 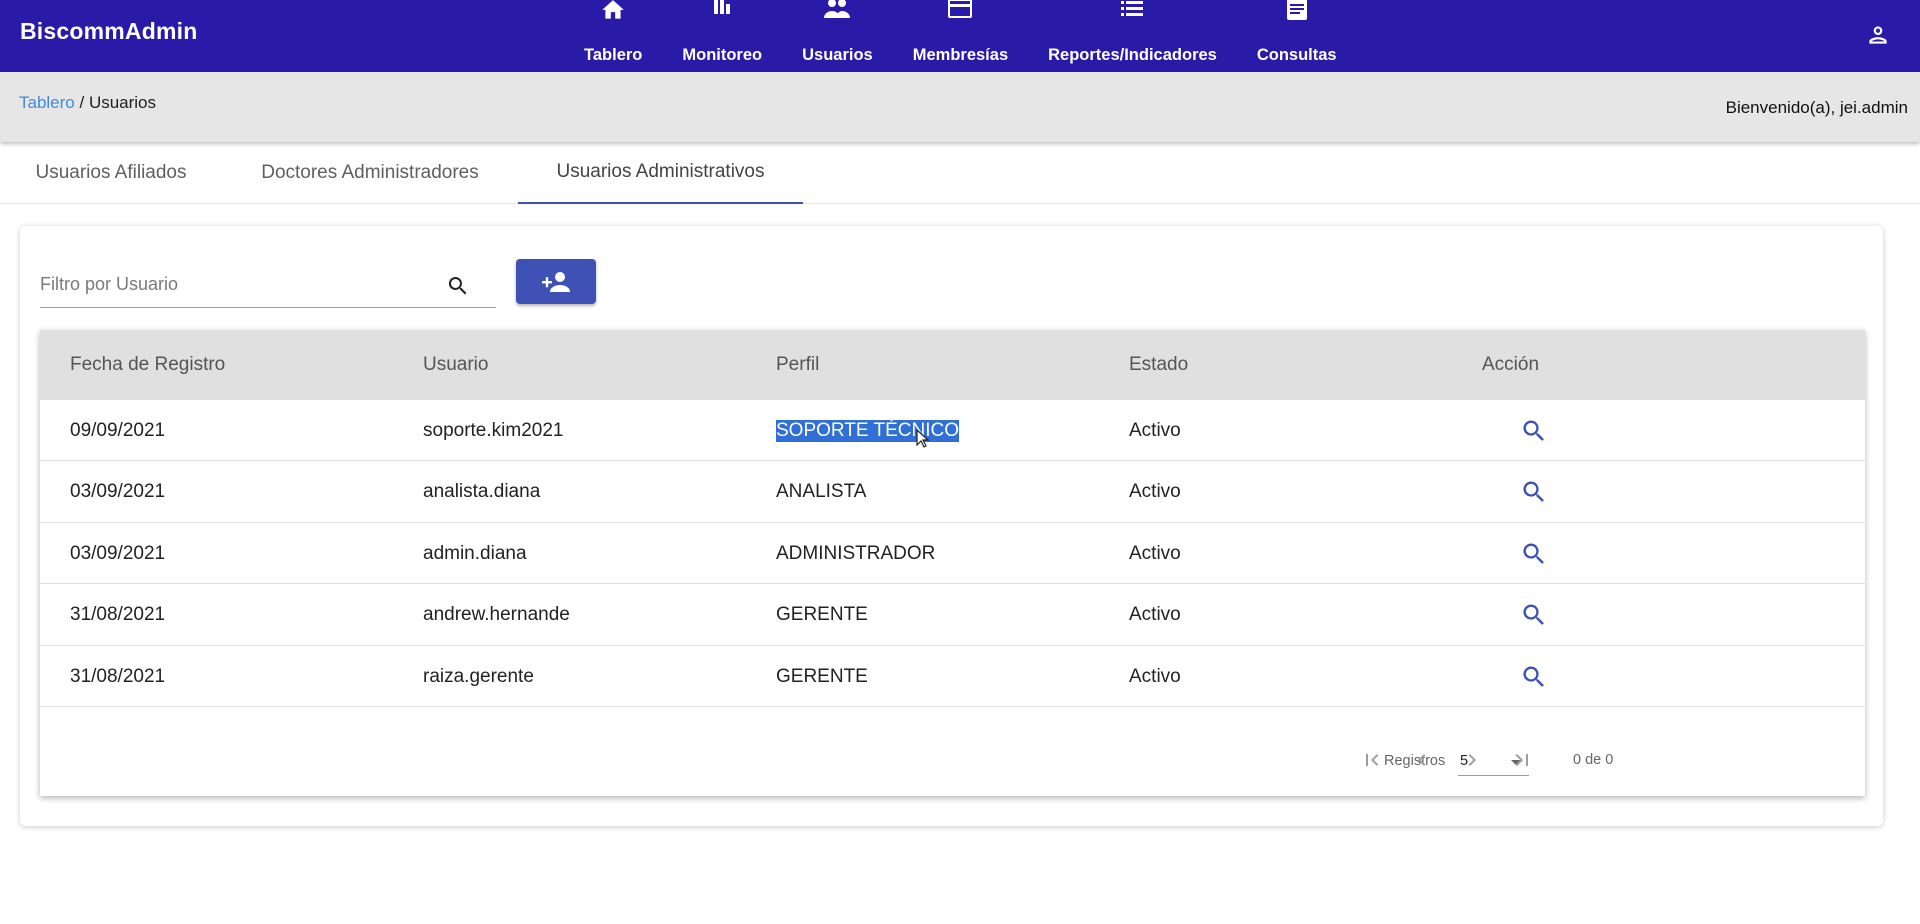 I want to click on app-title: BiscommAdmin, so click(x=109, y=31).